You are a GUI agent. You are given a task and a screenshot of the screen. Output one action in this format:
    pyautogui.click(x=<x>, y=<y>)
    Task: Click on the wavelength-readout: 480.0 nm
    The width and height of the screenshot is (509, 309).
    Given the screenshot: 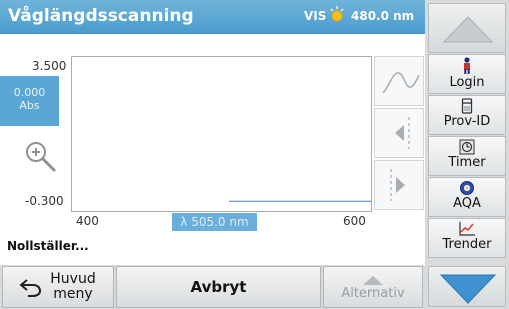 What is the action you would take?
    pyautogui.click(x=383, y=16)
    